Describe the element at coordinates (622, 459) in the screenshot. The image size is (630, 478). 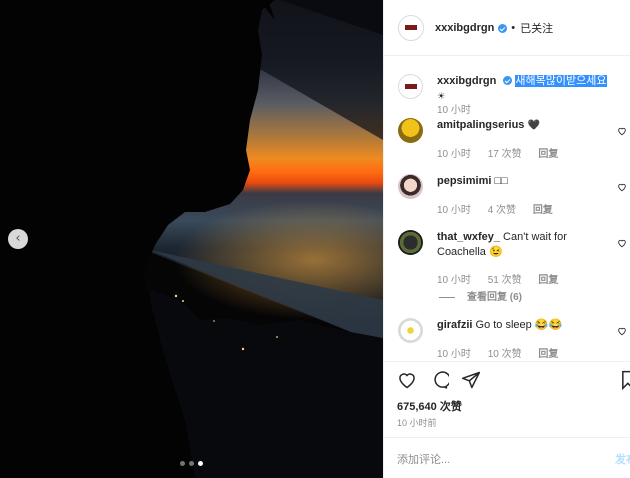
I see `post-comment-button: 发布` at that location.